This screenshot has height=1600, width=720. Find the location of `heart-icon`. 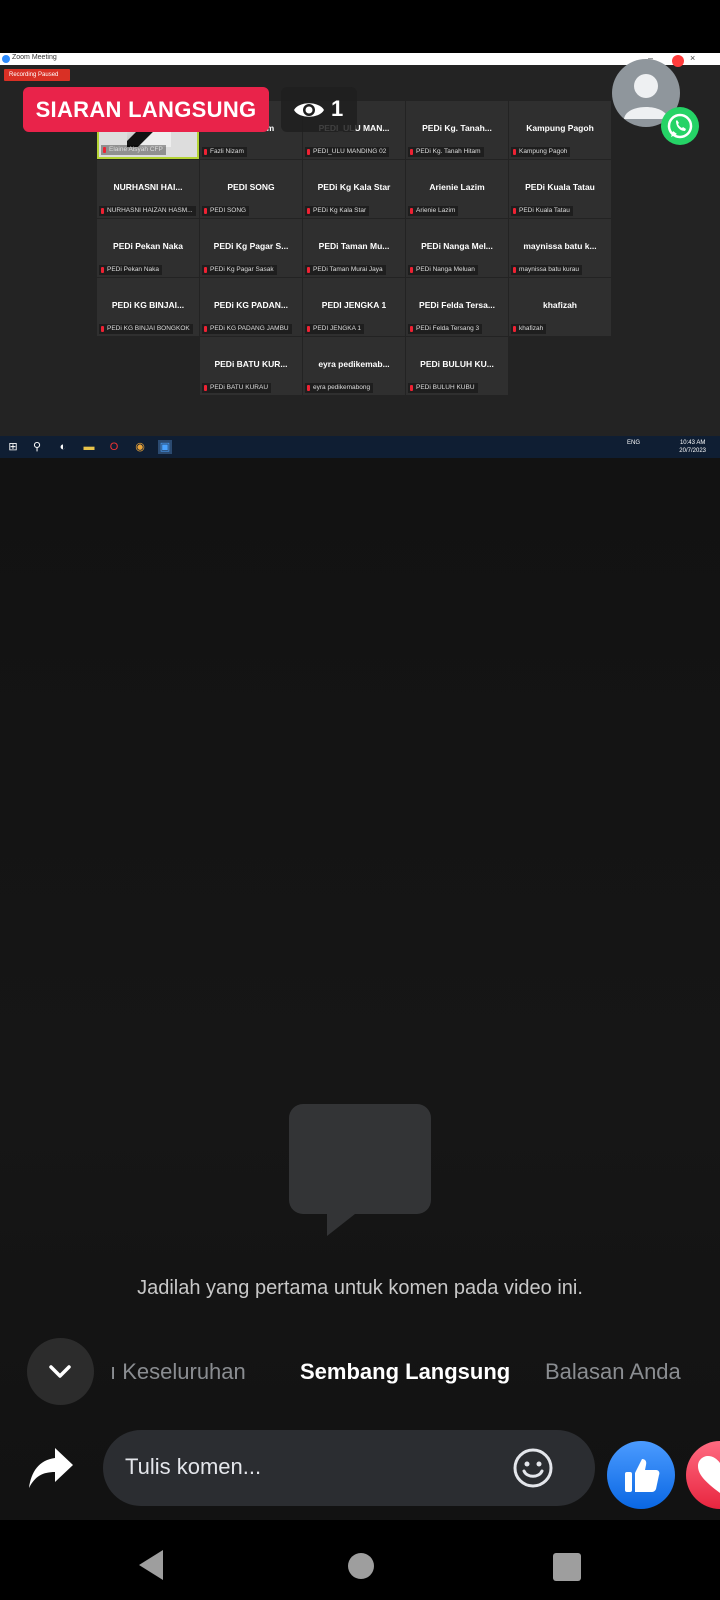

heart-icon is located at coordinates (709, 1474).